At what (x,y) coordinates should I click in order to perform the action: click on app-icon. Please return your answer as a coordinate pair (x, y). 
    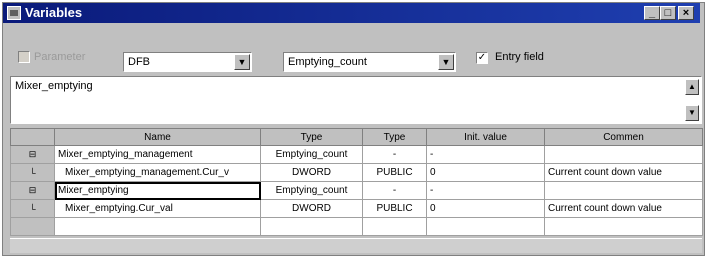
    Looking at the image, I should click on (14, 13).